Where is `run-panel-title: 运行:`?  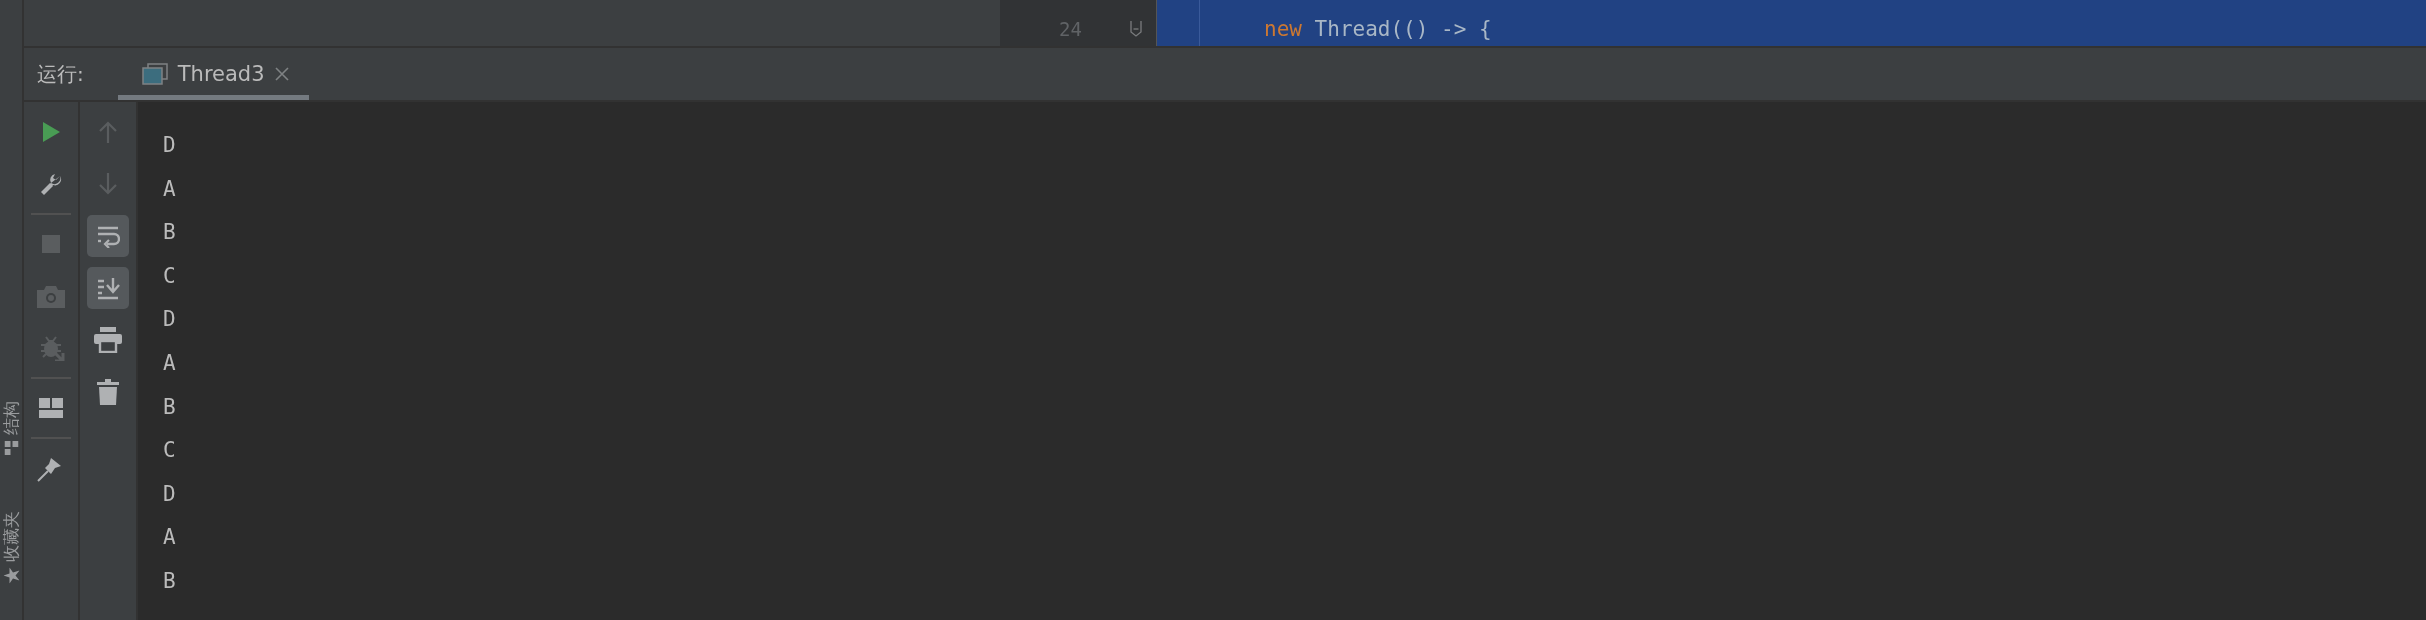
run-panel-title: 运行: is located at coordinates (60, 74).